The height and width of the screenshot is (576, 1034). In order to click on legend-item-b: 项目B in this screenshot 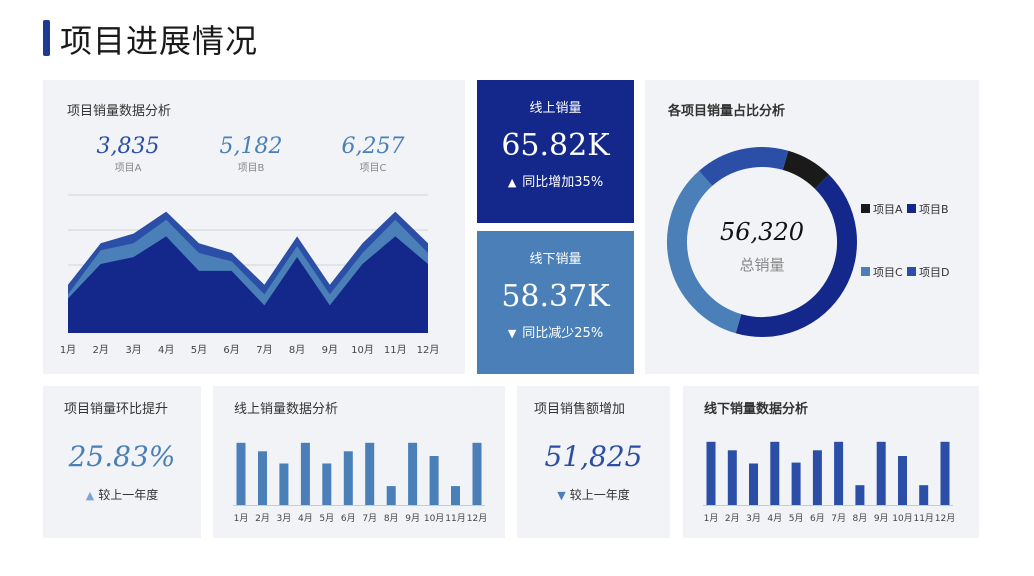, I will do `click(928, 209)`.